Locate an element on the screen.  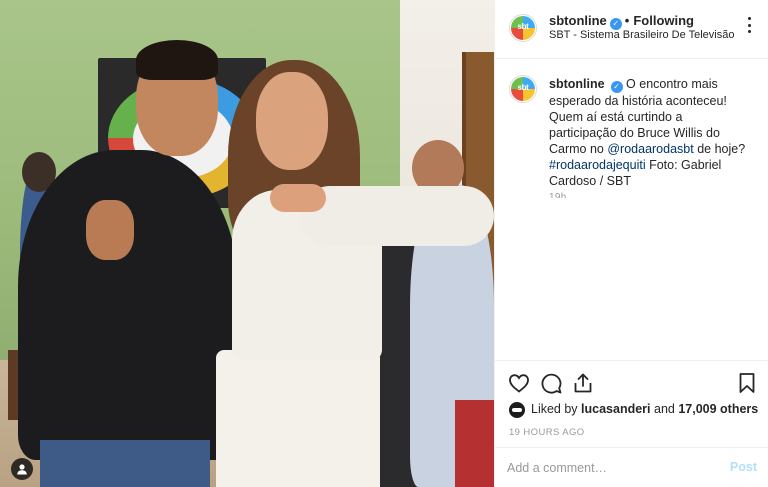
photo-woman-hand is located at coordinates (298, 198).